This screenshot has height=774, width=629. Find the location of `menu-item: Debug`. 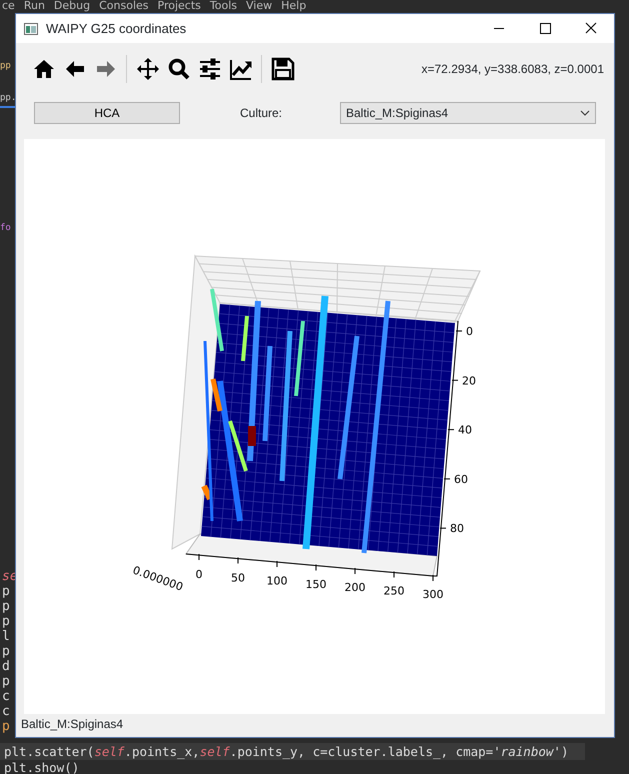

menu-item: Debug is located at coordinates (72, 6).